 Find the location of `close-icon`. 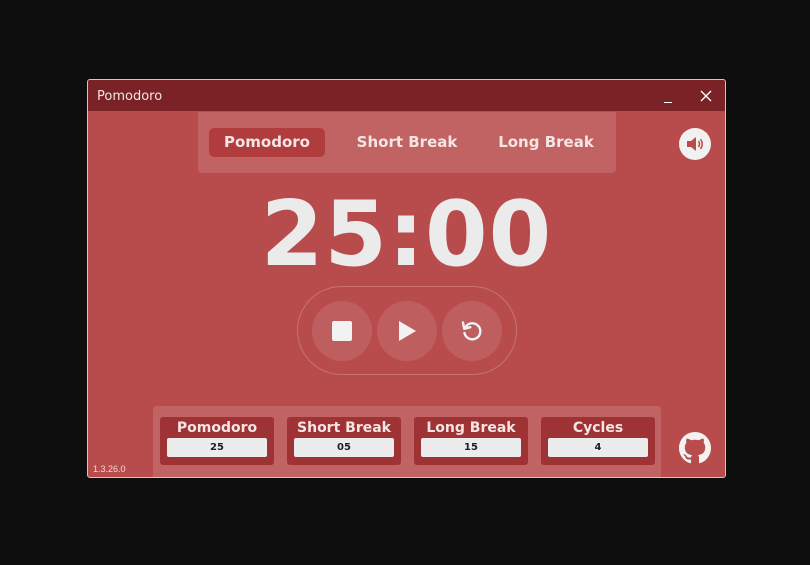

close-icon is located at coordinates (706, 95).